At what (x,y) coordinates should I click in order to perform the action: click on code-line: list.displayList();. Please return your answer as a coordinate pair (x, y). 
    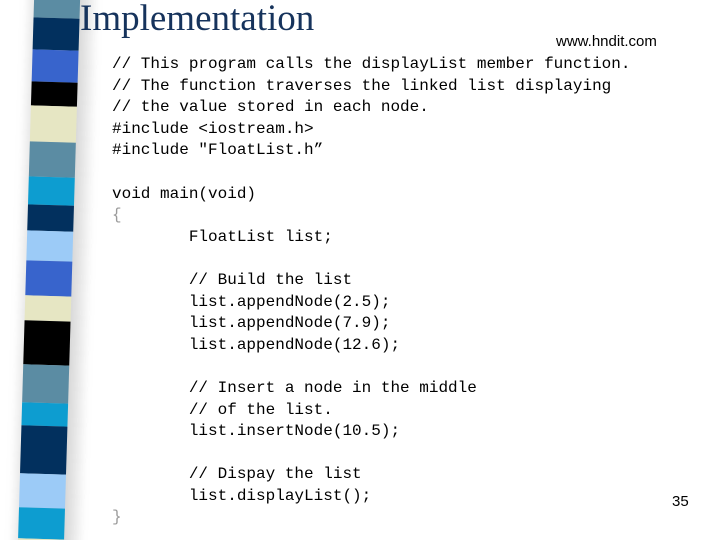
    Looking at the image, I should click on (242, 495).